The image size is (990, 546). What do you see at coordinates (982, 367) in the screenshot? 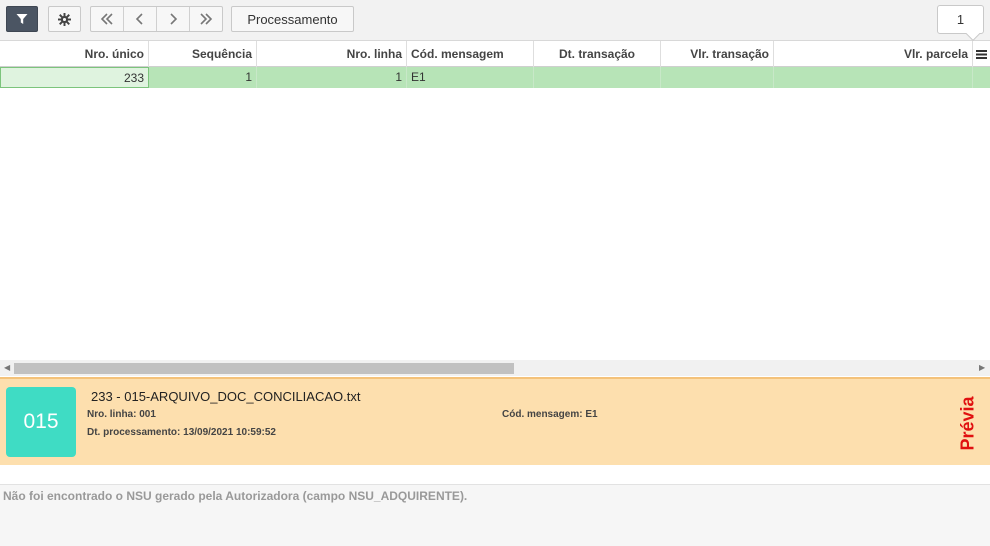
I see `scroll-right-arrow-icon: ▶` at bounding box center [982, 367].